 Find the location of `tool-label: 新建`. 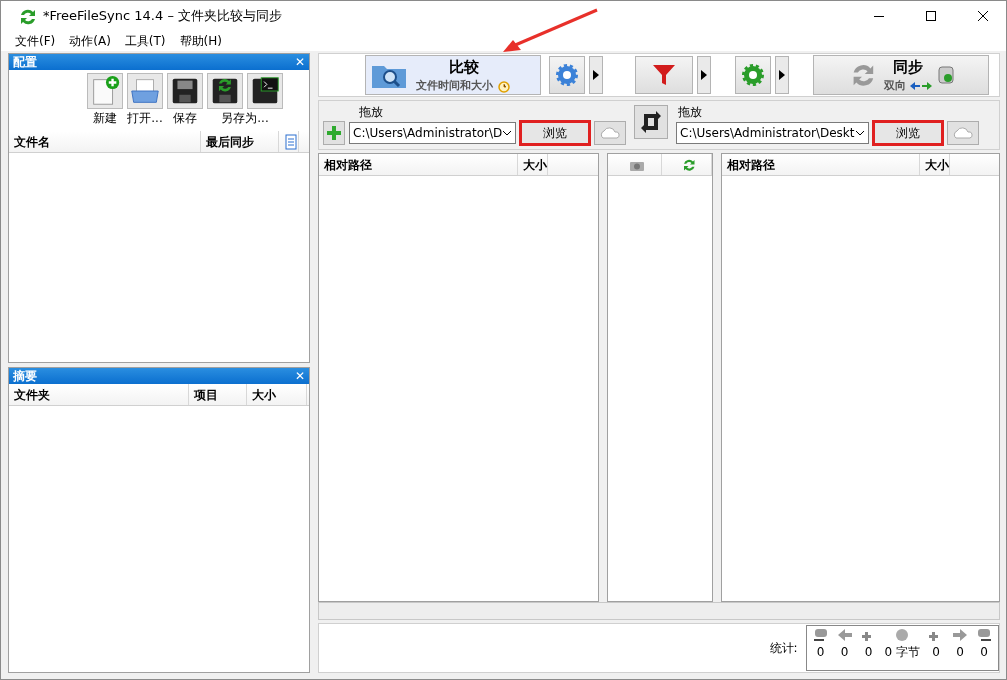

tool-label: 新建 is located at coordinates (105, 118).